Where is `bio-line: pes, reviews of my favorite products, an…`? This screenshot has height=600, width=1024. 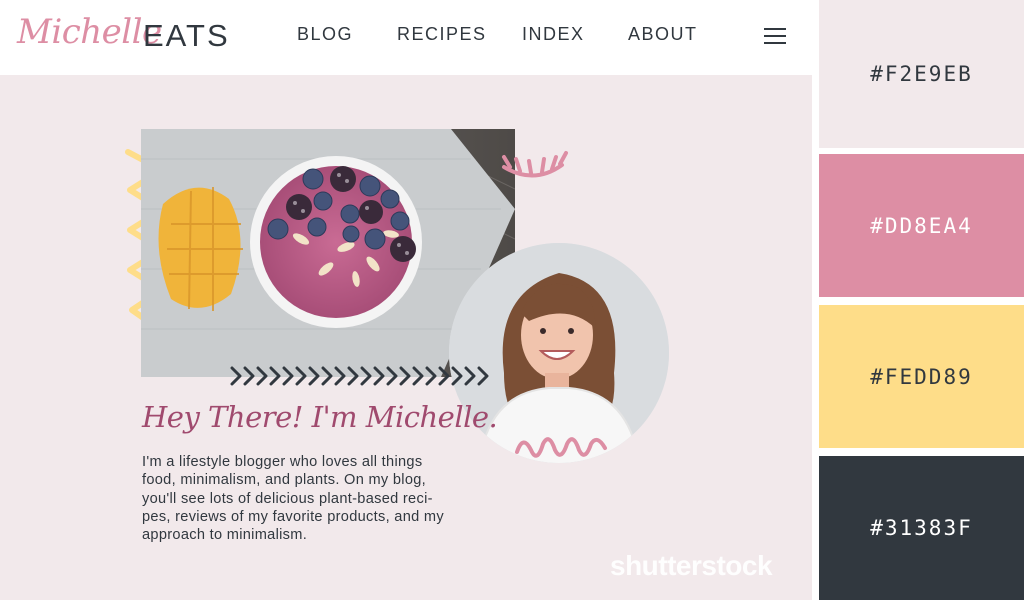
bio-line: pes, reviews of my favorite products, an… is located at coordinates (293, 516).